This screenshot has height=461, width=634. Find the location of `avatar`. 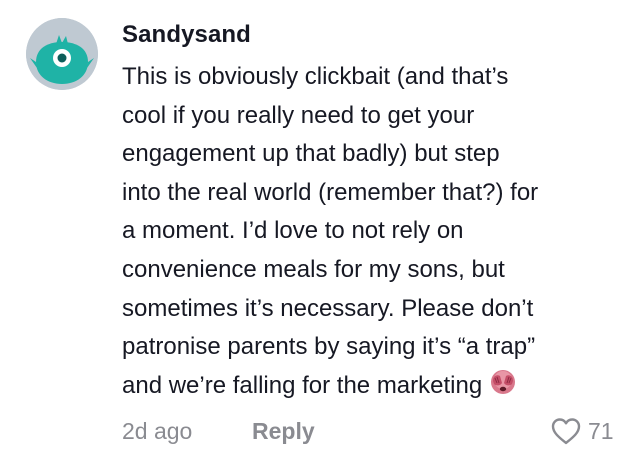

avatar is located at coordinates (62, 54).